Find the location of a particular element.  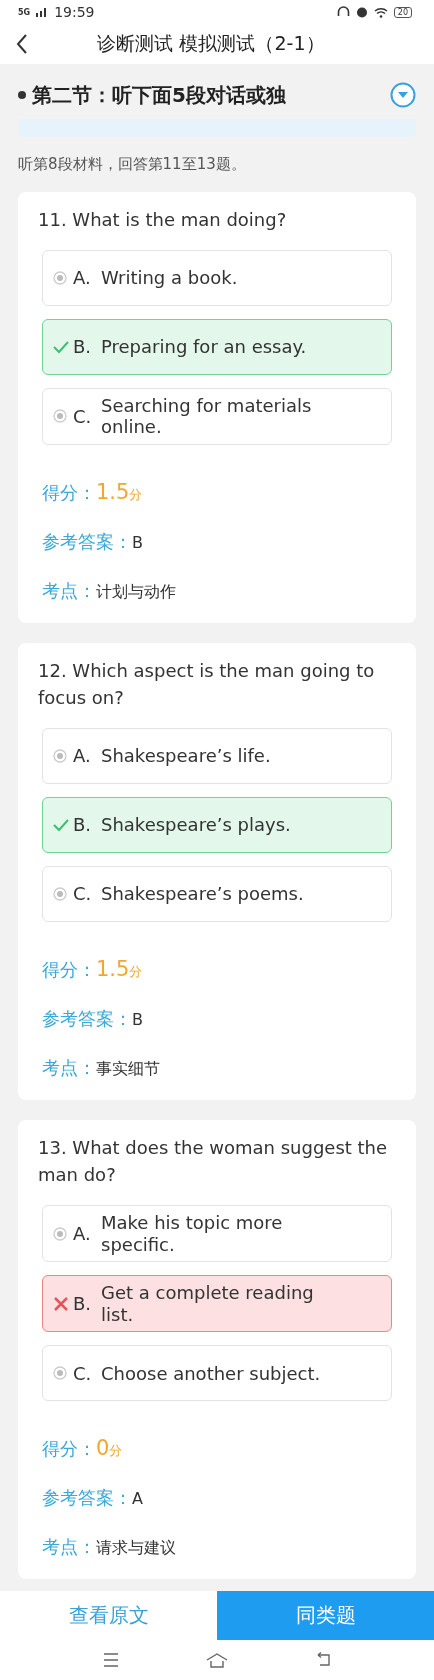

answer-option: A. Shakespeare’s life. is located at coordinates (217, 755).